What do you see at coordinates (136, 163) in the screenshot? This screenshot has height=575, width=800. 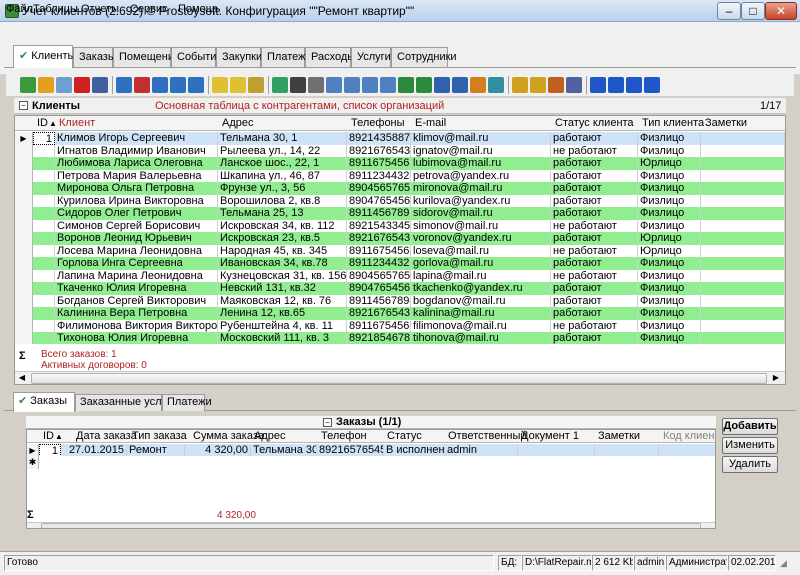 I see `table-cell: Любимова Лариса Олеговна` at bounding box center [136, 163].